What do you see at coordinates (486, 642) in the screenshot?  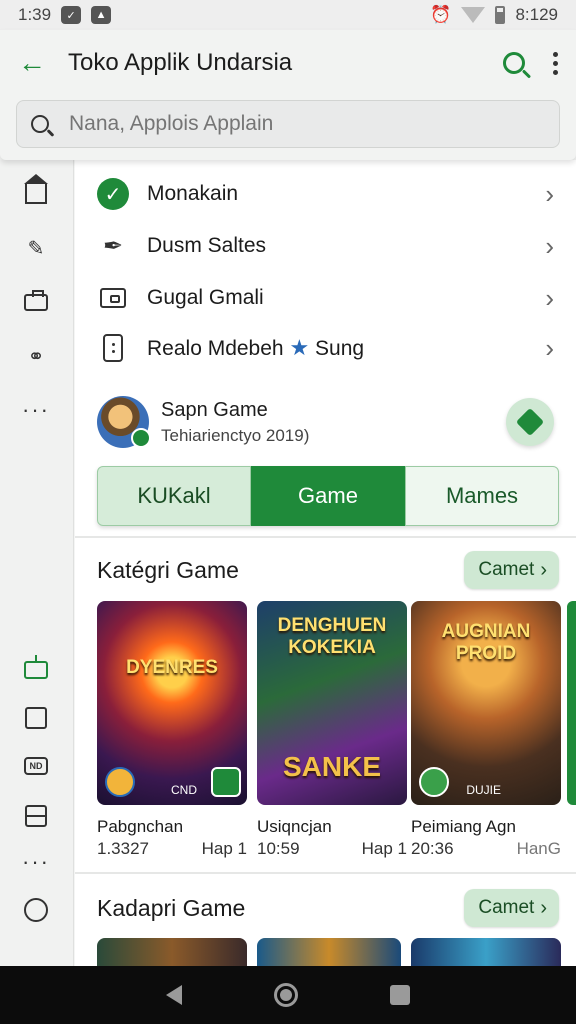 I see `game-art-title: AUGNIAN PROID` at bounding box center [486, 642].